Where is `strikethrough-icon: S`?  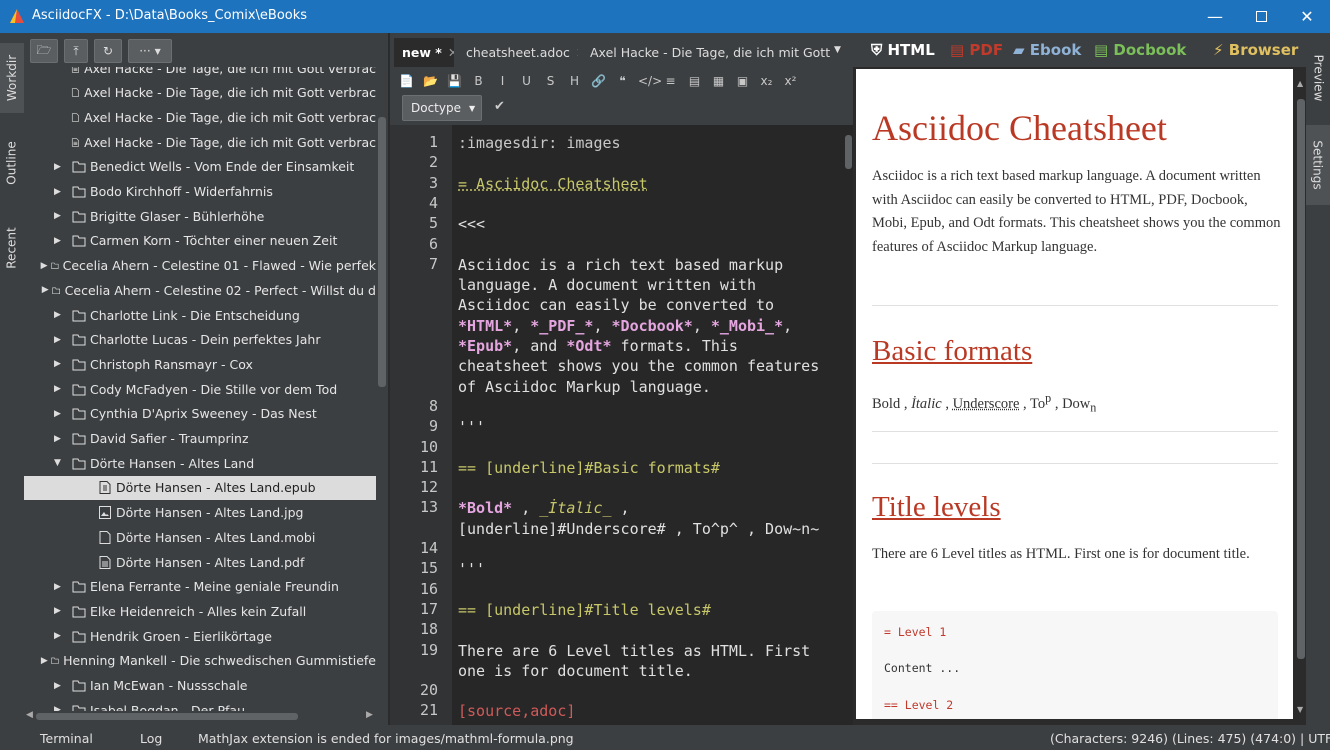 strikethrough-icon: S is located at coordinates (550, 81).